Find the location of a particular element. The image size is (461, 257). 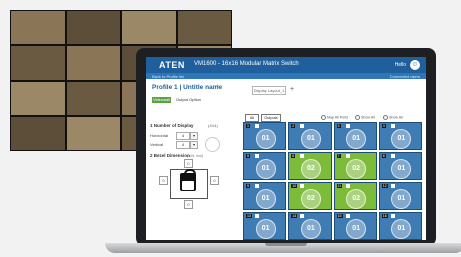

tile-number: 3 is located at coordinates (338, 126).